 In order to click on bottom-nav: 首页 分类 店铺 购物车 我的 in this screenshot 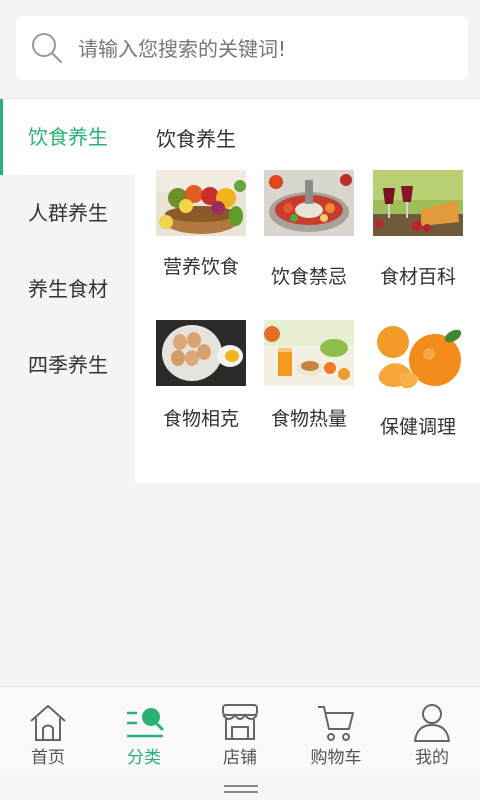, I will do `click(240, 730)`.